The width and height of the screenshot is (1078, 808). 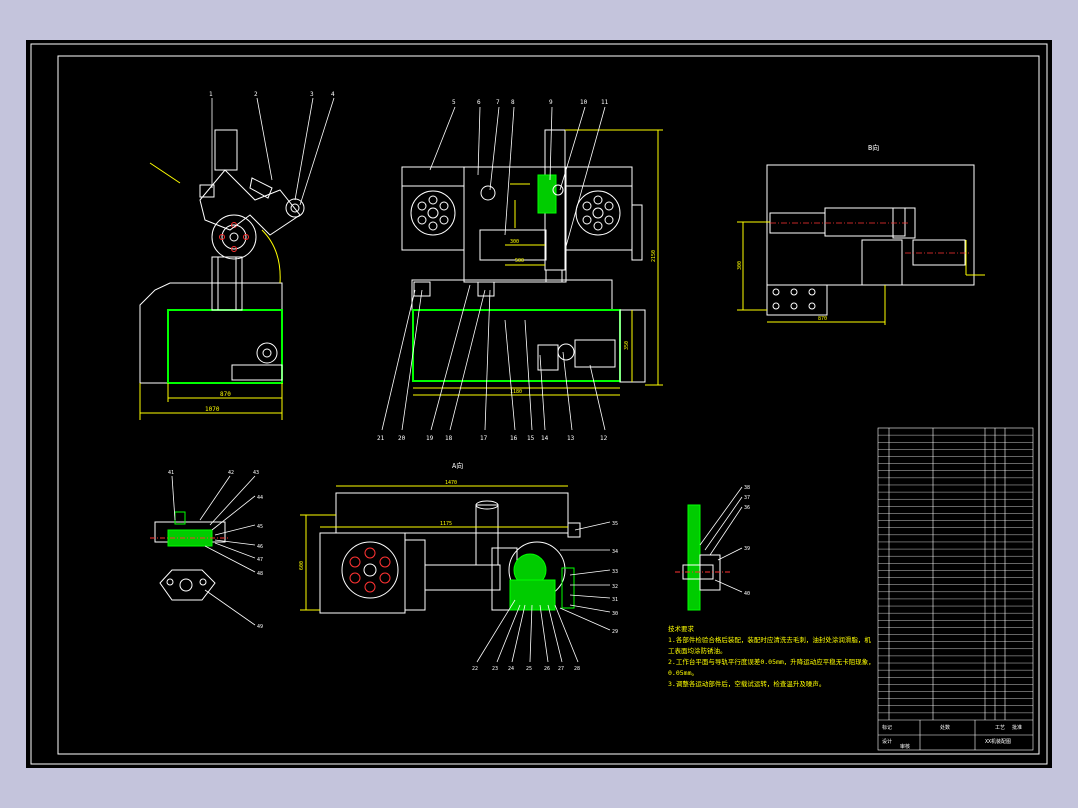 What do you see at coordinates (545, 438) in the screenshot?
I see `balloon-14: 14` at bounding box center [545, 438].